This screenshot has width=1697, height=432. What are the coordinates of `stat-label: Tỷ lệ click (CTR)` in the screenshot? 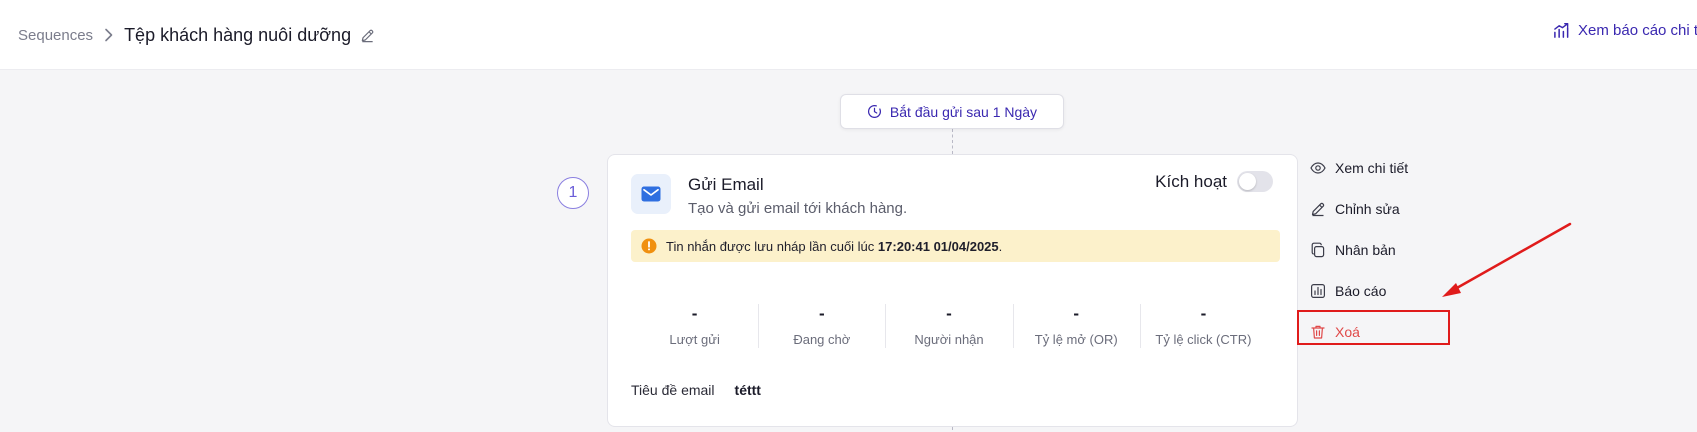 It's located at (1203, 339).